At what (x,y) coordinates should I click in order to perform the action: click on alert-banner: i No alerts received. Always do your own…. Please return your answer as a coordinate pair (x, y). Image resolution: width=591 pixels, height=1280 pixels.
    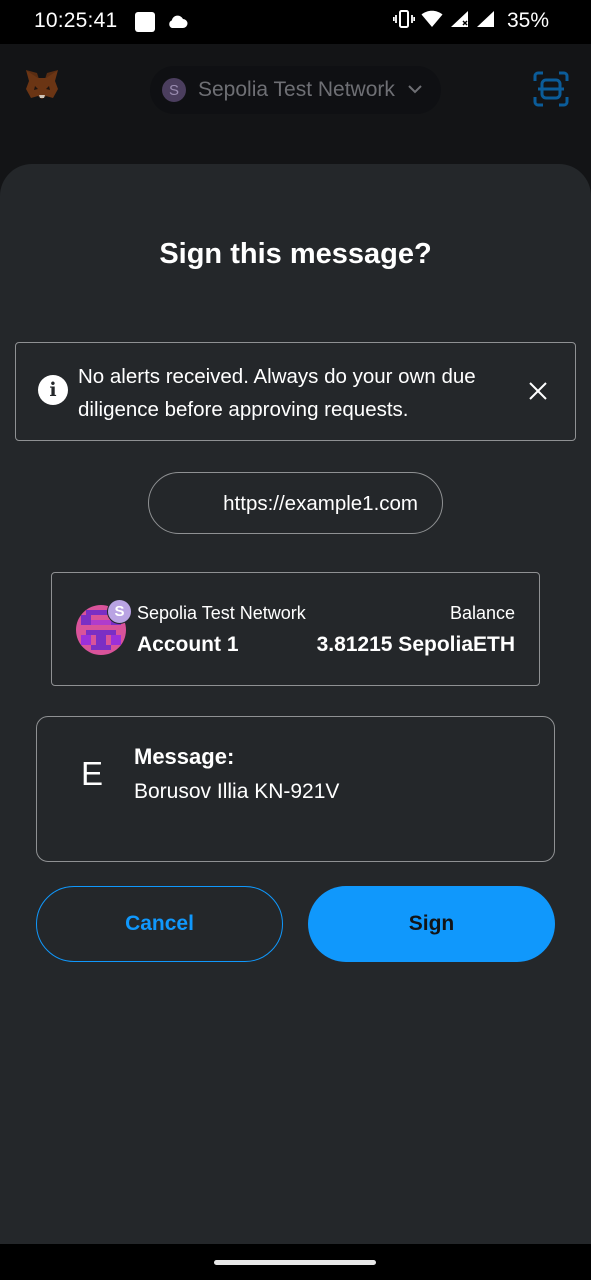
    Looking at the image, I should click on (295, 391).